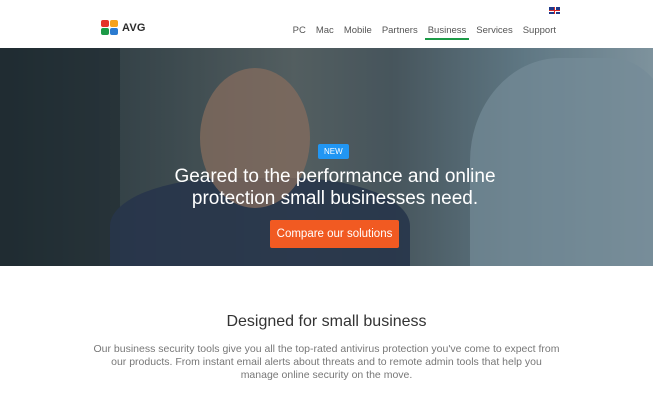 The height and width of the screenshot is (406, 653). What do you see at coordinates (539, 32) in the screenshot?
I see `nav-item-support: Support` at bounding box center [539, 32].